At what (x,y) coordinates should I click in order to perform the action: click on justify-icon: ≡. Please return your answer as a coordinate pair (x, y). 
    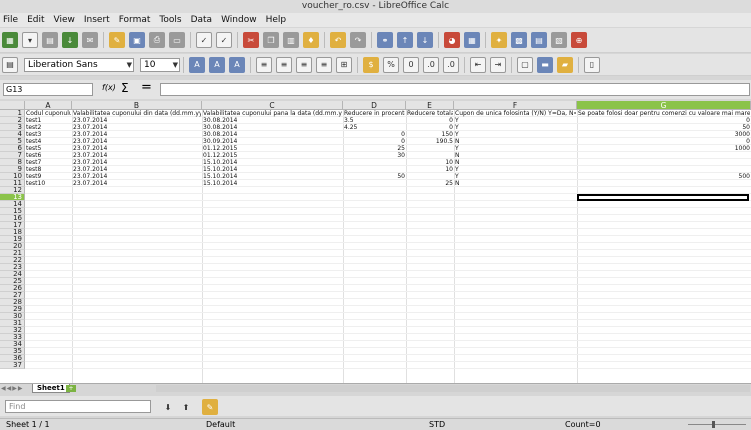
    Looking at the image, I should click on (324, 64).